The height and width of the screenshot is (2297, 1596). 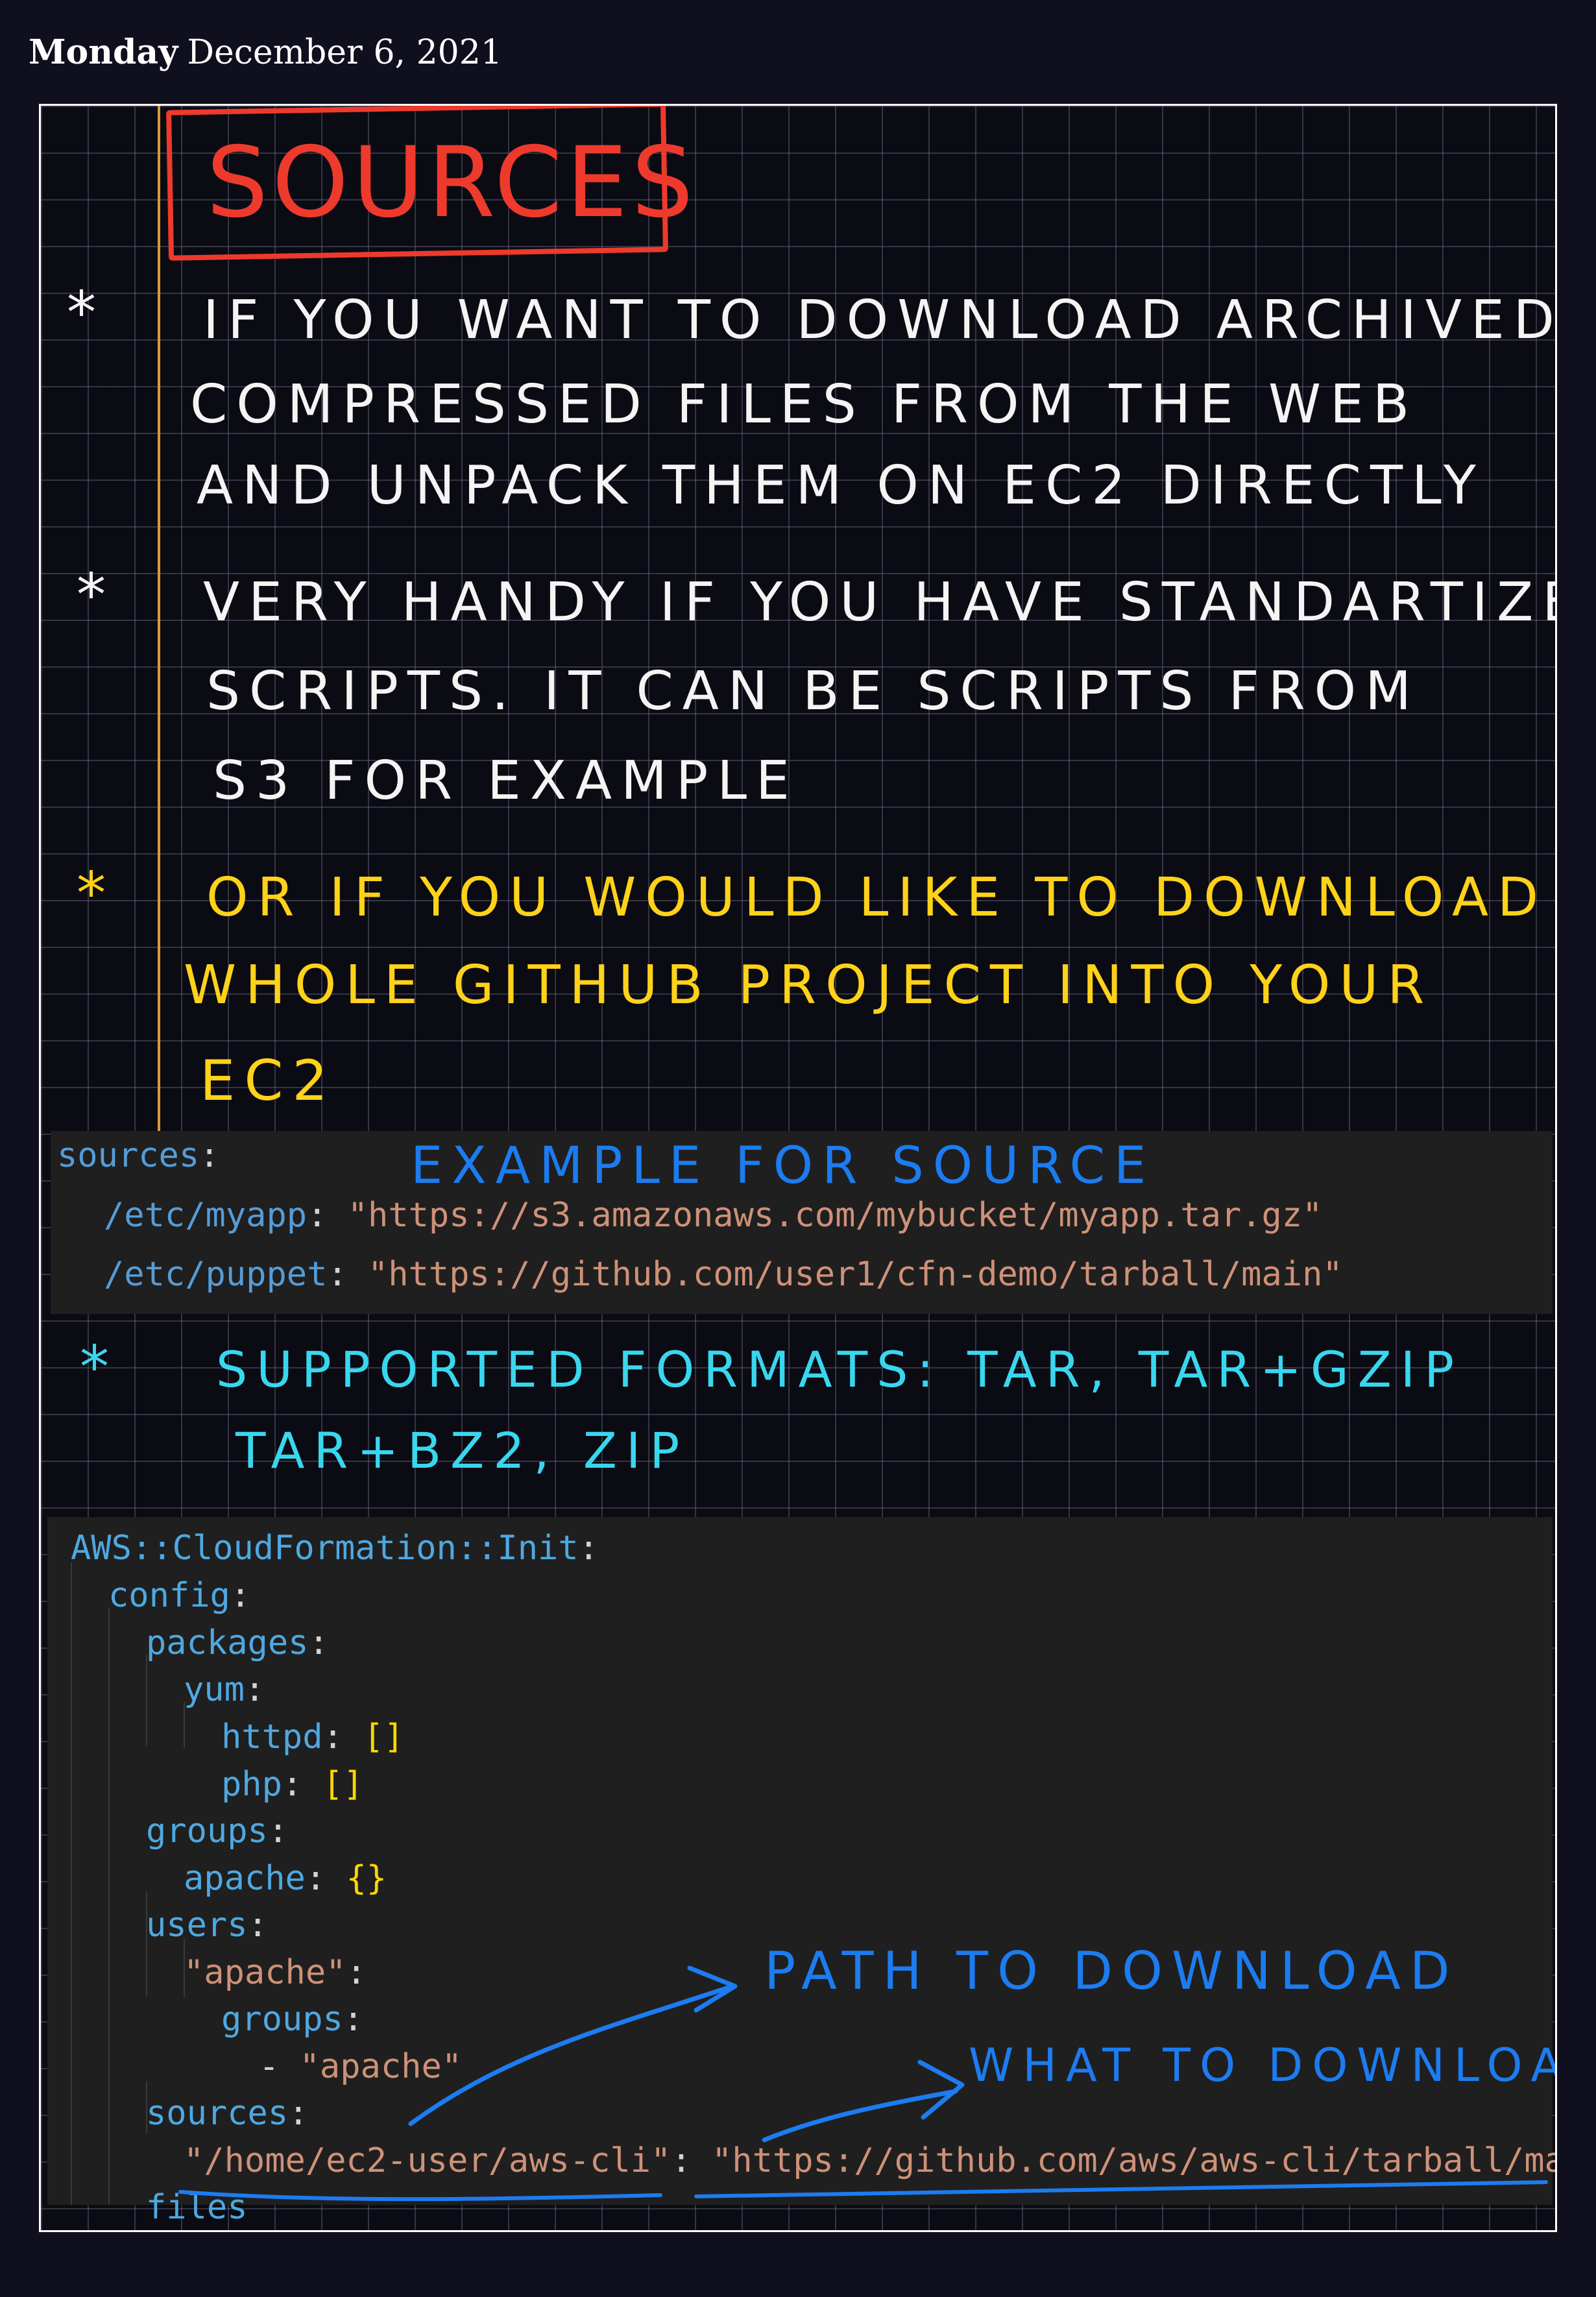 What do you see at coordinates (344, 52) in the screenshot?
I see `date-value: December 6, 2021` at bounding box center [344, 52].